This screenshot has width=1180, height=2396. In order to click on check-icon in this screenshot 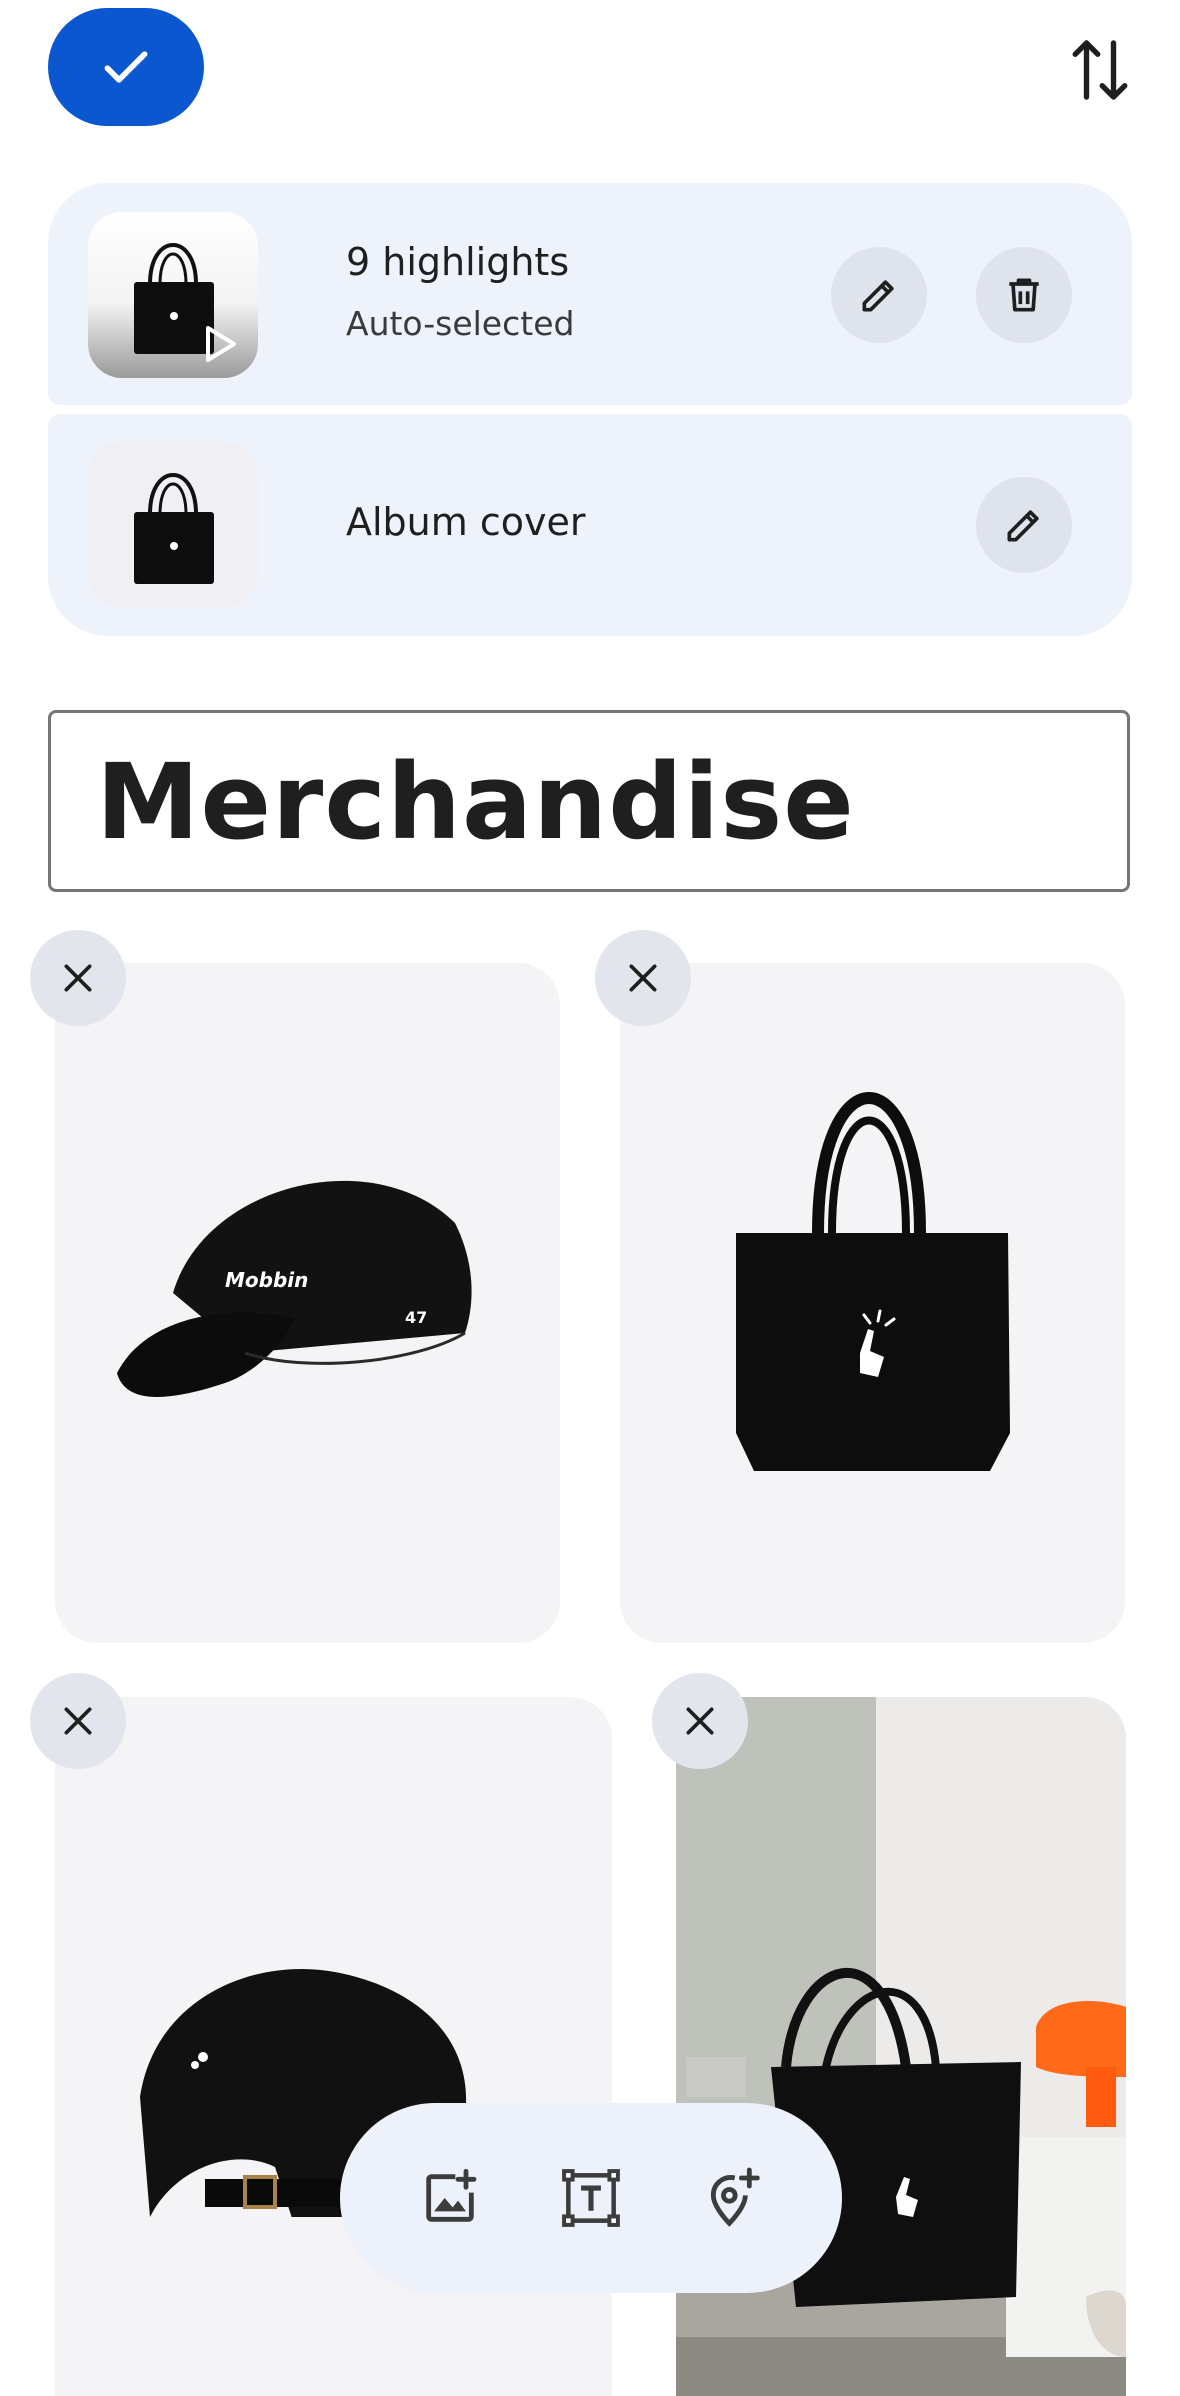, I will do `click(126, 67)`.